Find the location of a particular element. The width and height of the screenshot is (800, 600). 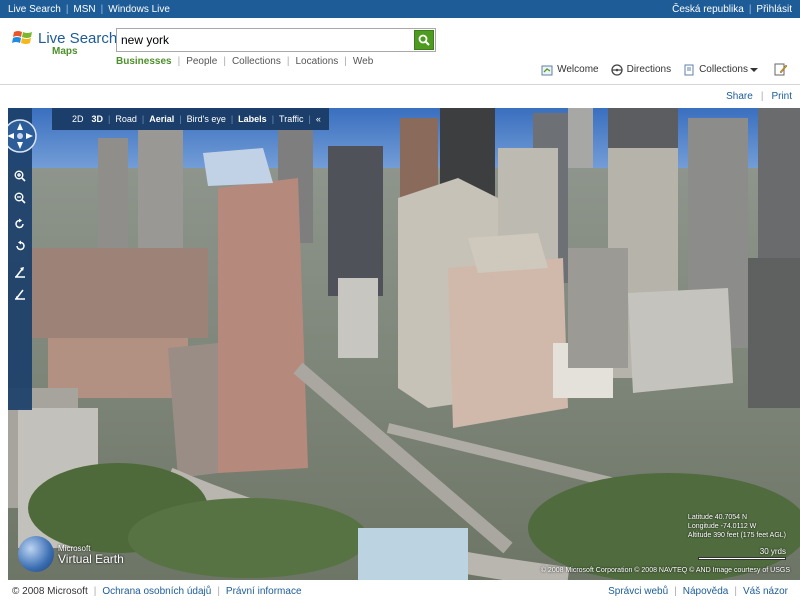

mode-labels: Labels is located at coordinates (252, 119).